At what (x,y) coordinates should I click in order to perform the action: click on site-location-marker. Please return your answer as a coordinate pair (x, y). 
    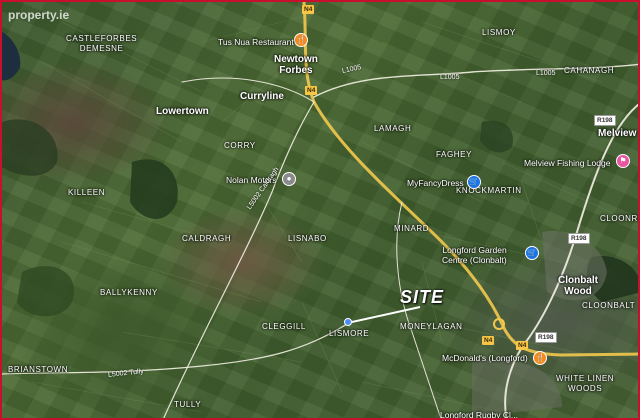
    Looking at the image, I should click on (348, 322).